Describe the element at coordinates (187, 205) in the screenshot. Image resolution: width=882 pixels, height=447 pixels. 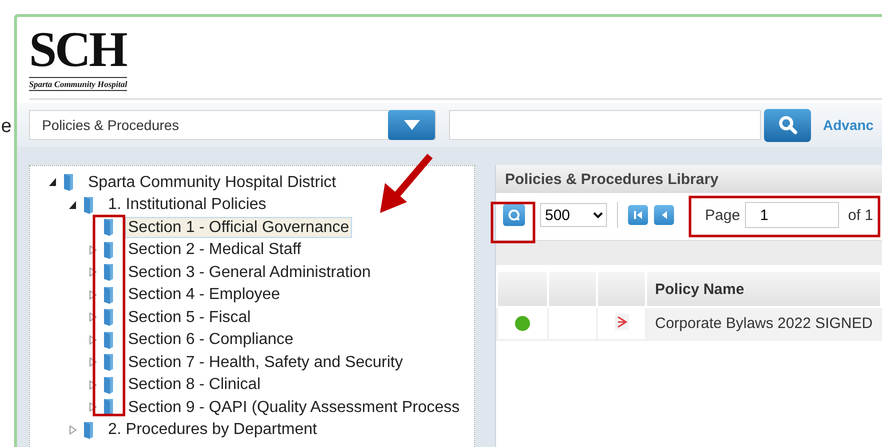
I see `tree-item: 1. Institutional Policies` at that location.